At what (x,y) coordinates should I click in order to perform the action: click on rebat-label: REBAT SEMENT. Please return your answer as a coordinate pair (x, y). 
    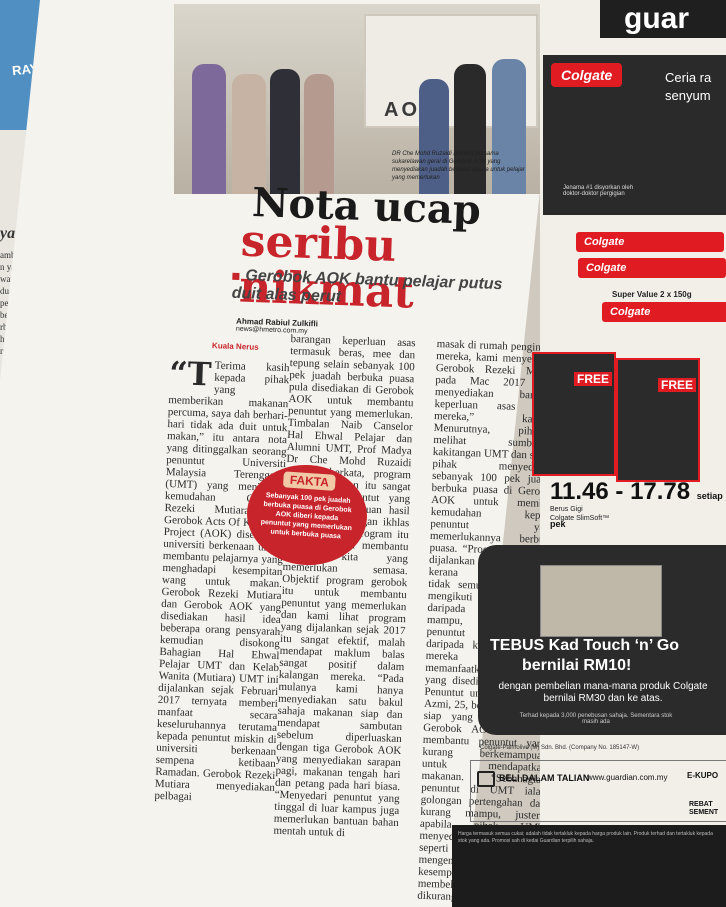
    Looking at the image, I should click on (704, 808).